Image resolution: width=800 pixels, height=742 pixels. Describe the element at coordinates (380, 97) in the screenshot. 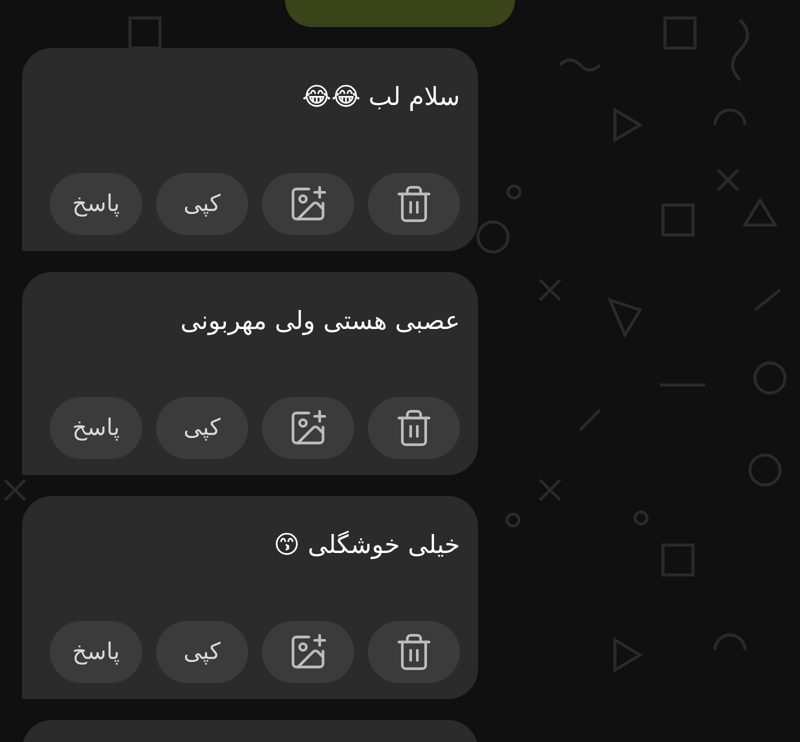

I see `message-text: سلام لب 😂😂` at that location.